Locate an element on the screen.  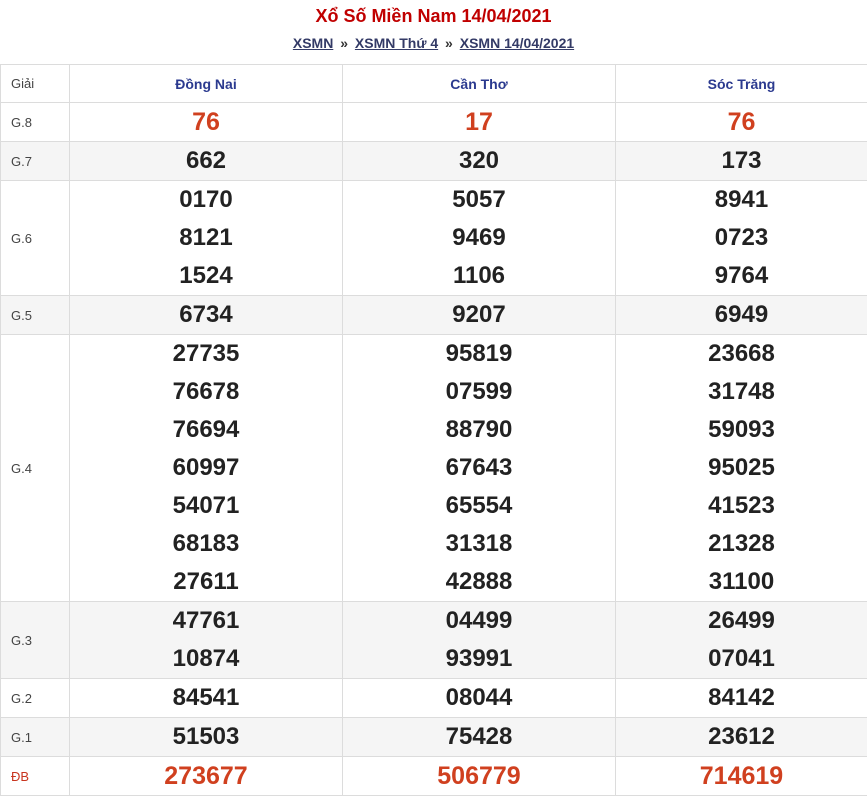
prize-number: 5057 is located at coordinates (479, 199).